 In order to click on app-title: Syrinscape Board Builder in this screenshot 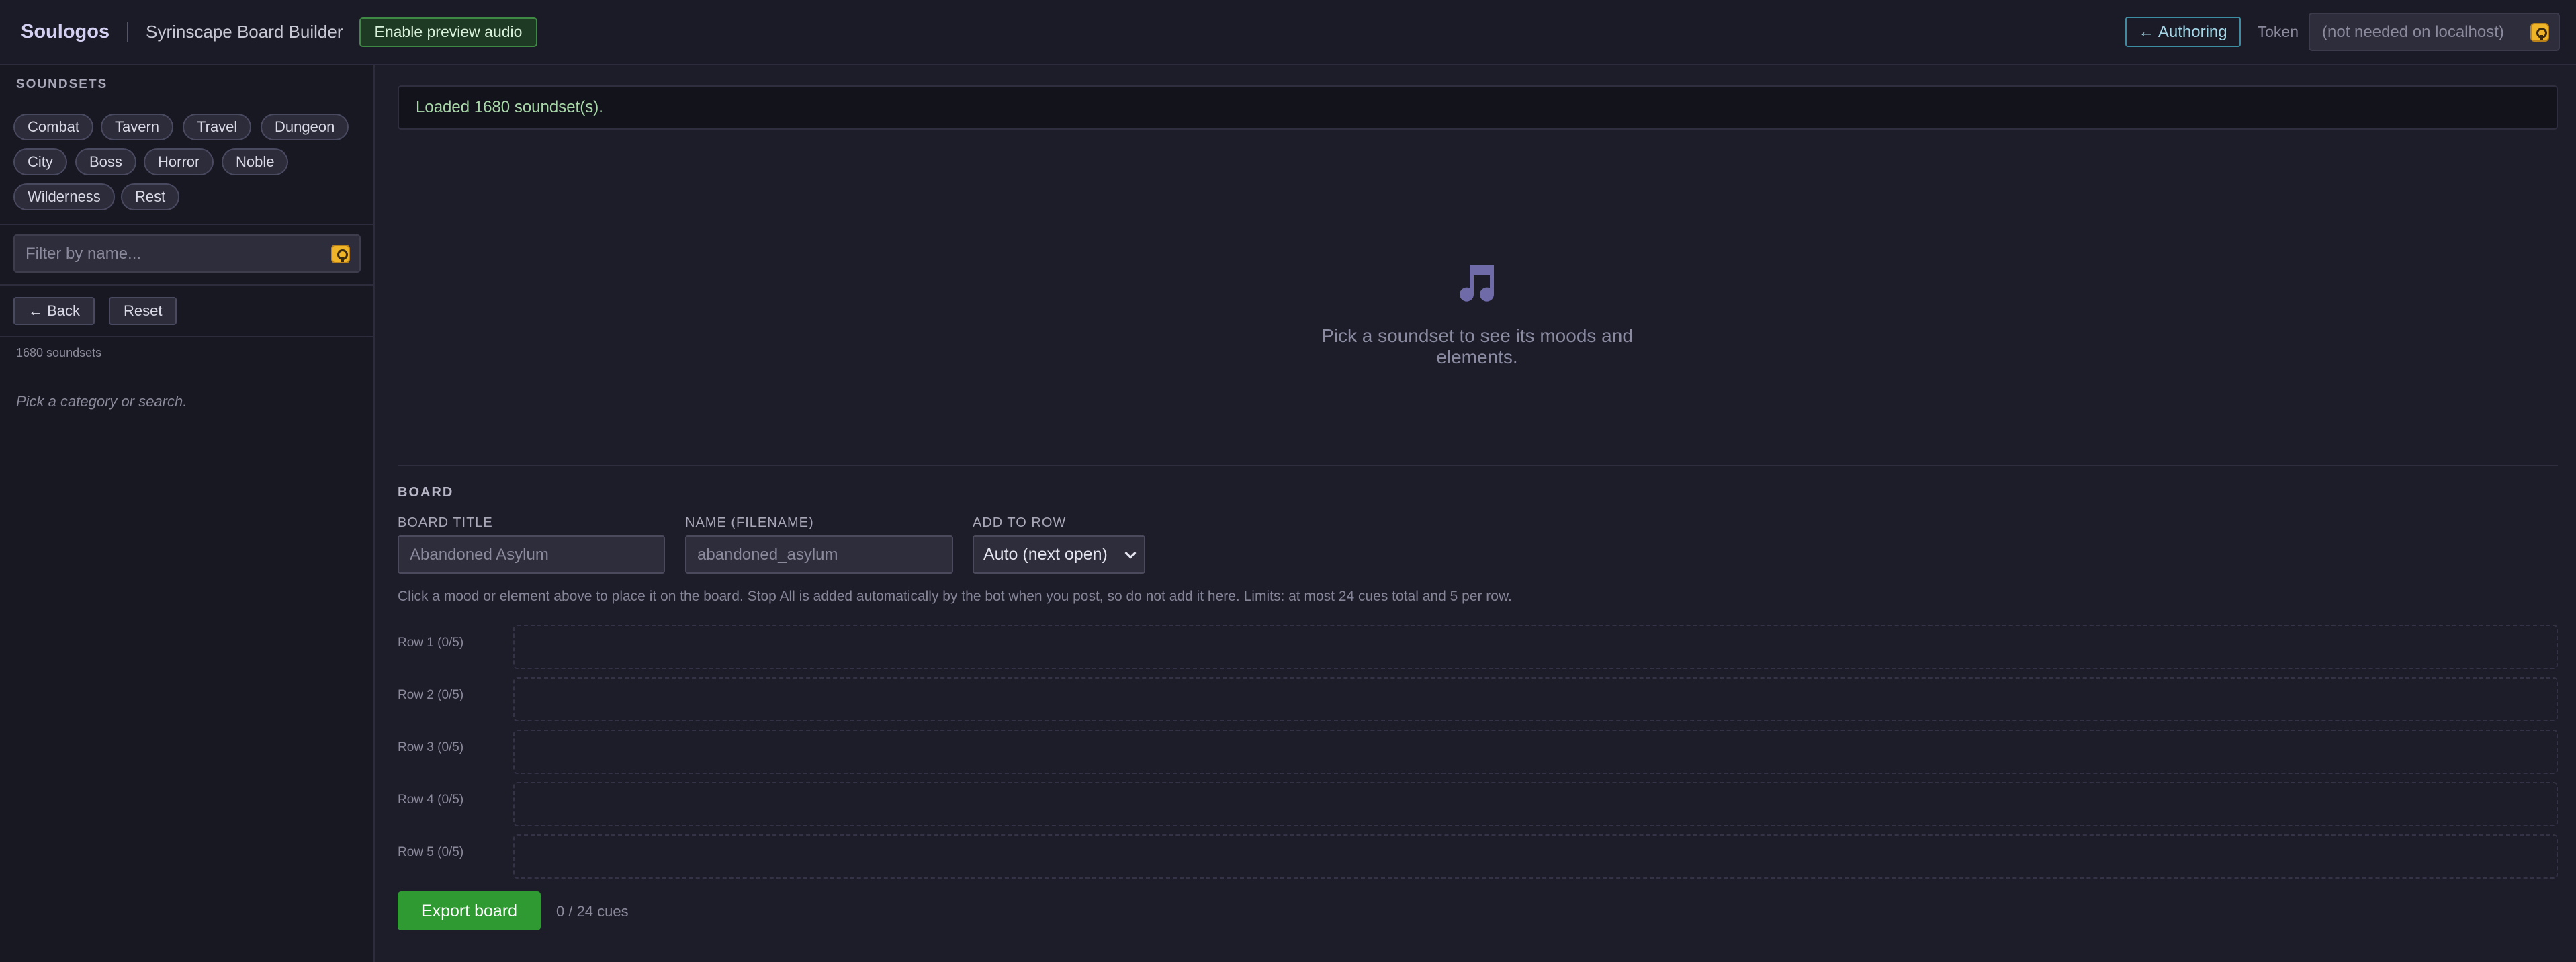, I will do `click(245, 32)`.